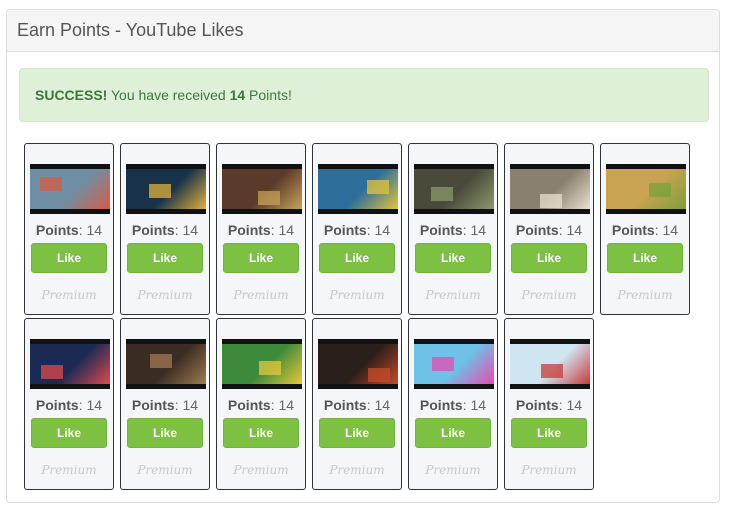  Describe the element at coordinates (363, 31) in the screenshot. I see `panel-title: Earn Points - YouTube Likes` at that location.